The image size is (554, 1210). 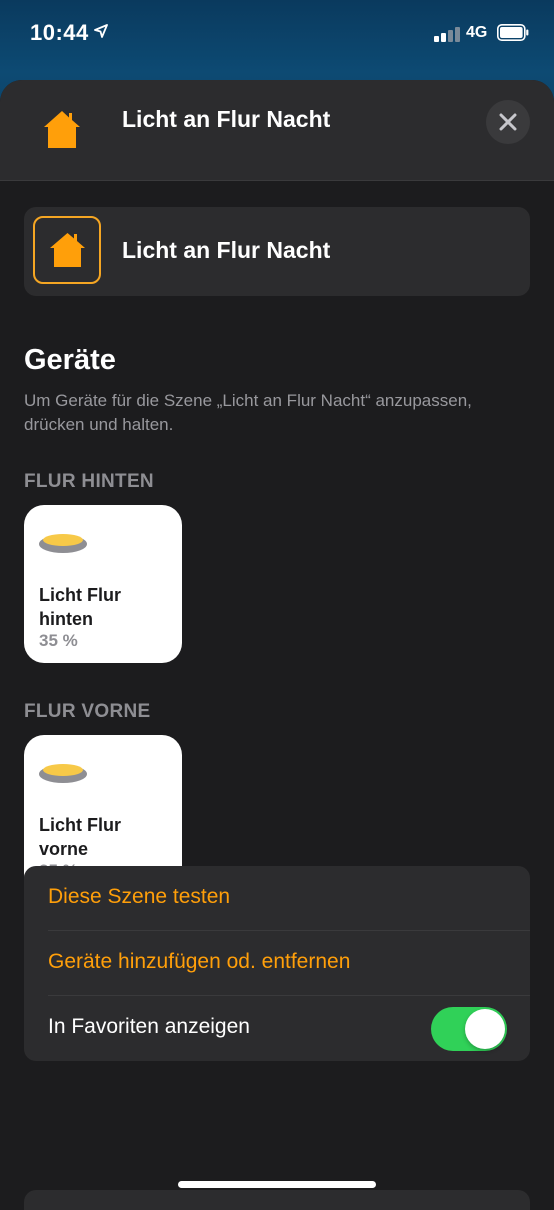 What do you see at coordinates (80, 607) in the screenshot?
I see `device-name: Licht Flur hinten` at bounding box center [80, 607].